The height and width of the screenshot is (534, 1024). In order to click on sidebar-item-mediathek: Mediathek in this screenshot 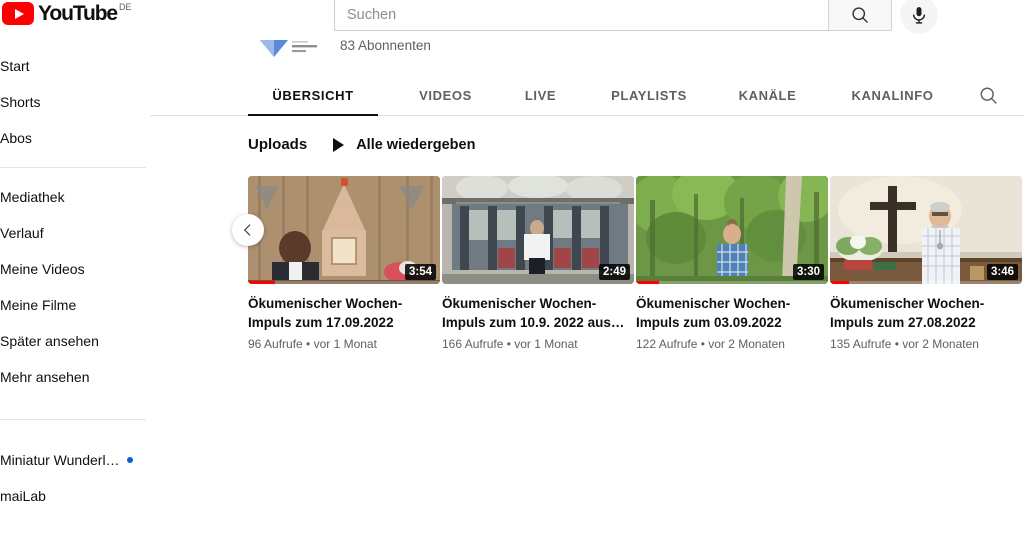, I will do `click(75, 197)`.